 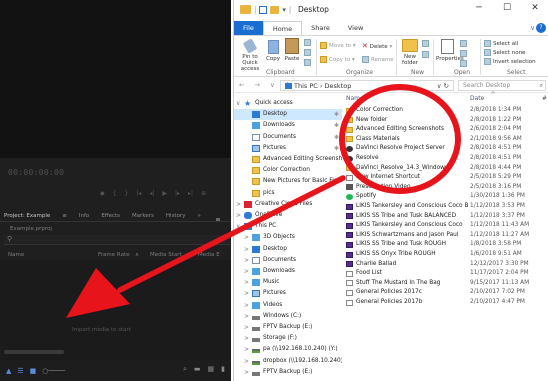 What do you see at coordinates (355, 98) in the screenshot?
I see `col-name: Name` at bounding box center [355, 98].